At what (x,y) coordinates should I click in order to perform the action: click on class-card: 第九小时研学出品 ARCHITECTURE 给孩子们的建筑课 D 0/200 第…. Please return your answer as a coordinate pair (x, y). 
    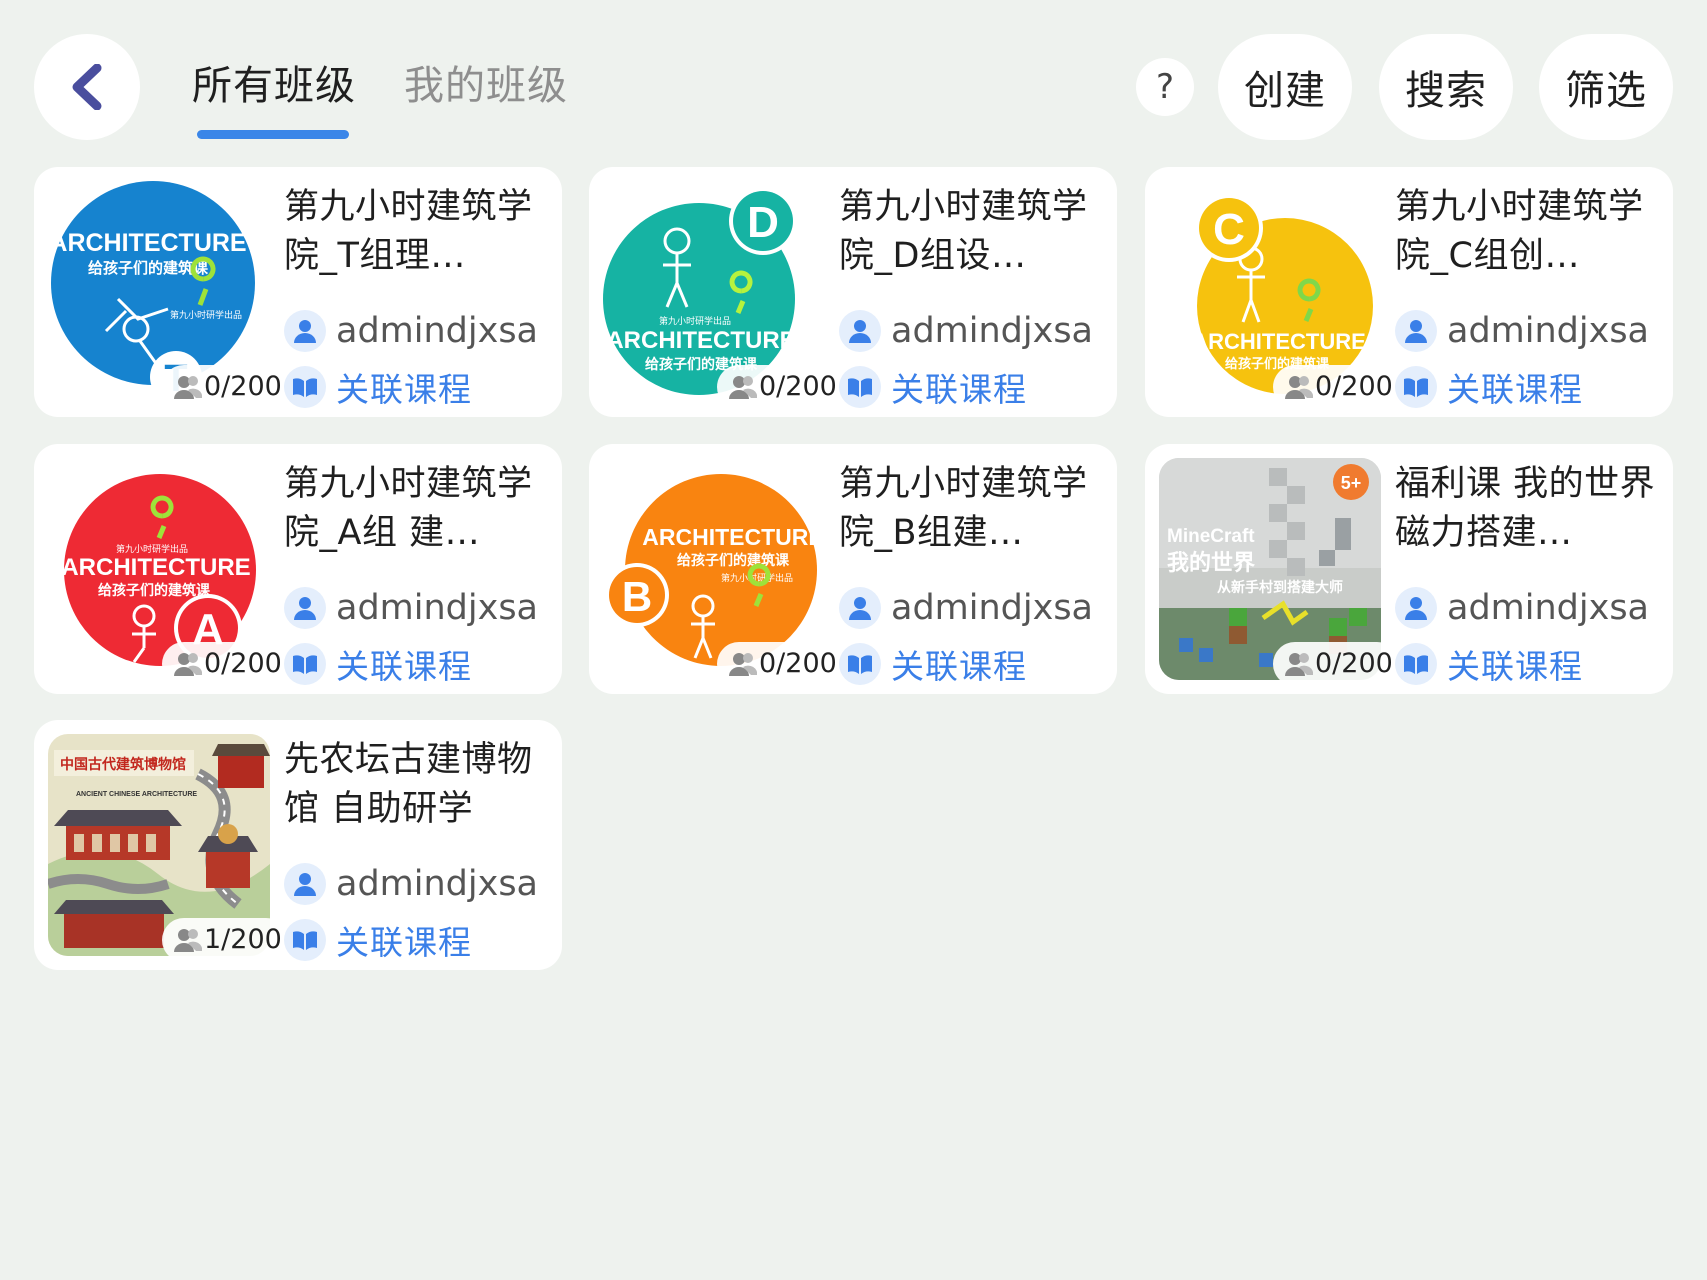
    Looking at the image, I should click on (853, 292).